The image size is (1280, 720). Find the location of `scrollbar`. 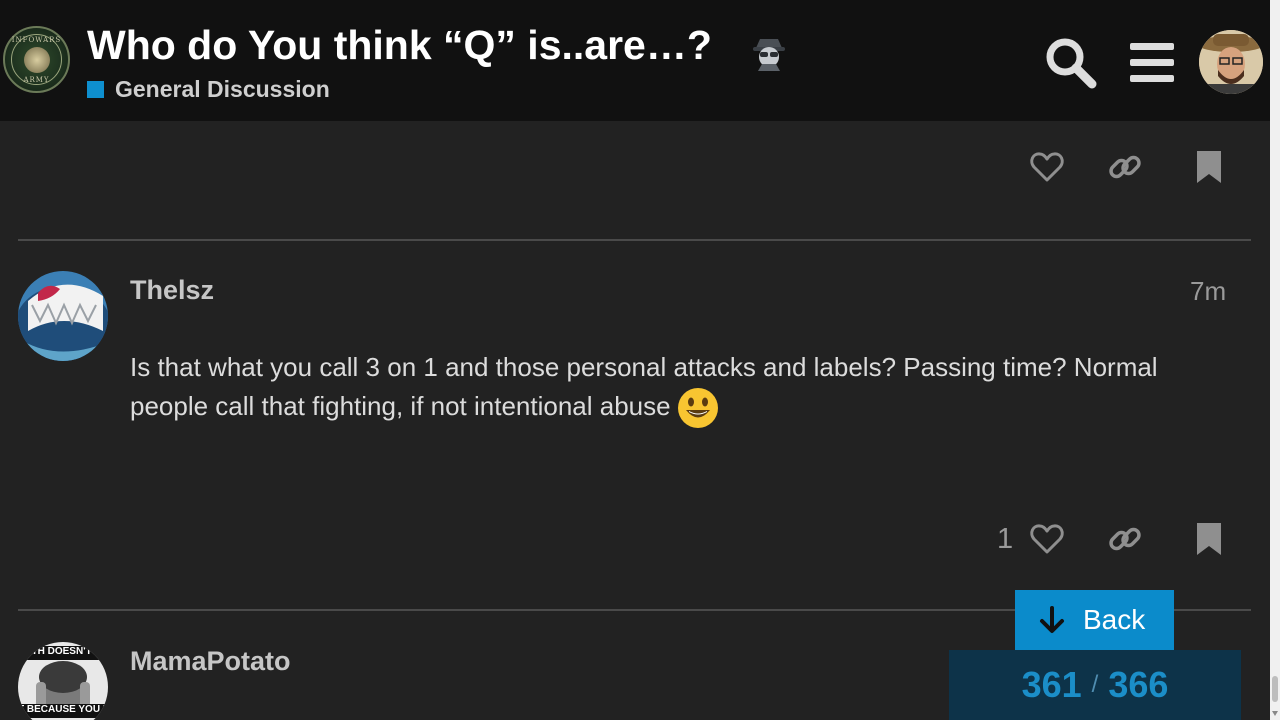

scrollbar is located at coordinates (1275, 360).